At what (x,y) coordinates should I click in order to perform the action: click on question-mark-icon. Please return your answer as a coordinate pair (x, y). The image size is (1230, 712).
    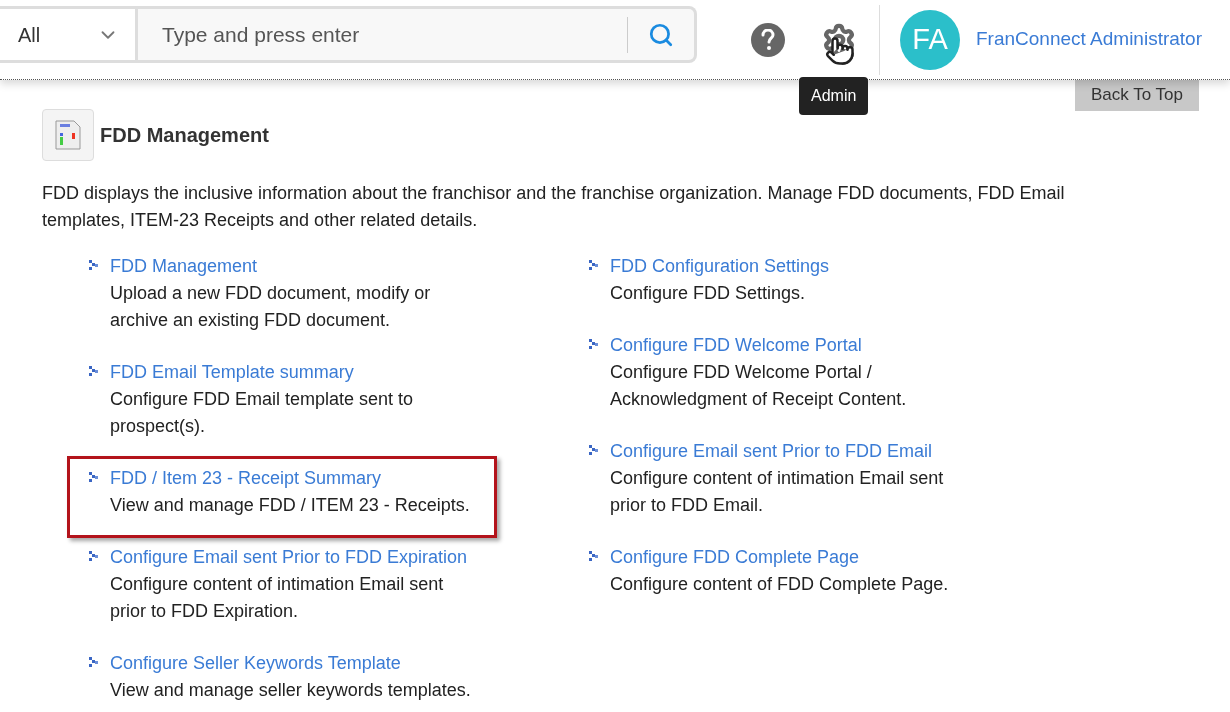
    Looking at the image, I should click on (768, 39).